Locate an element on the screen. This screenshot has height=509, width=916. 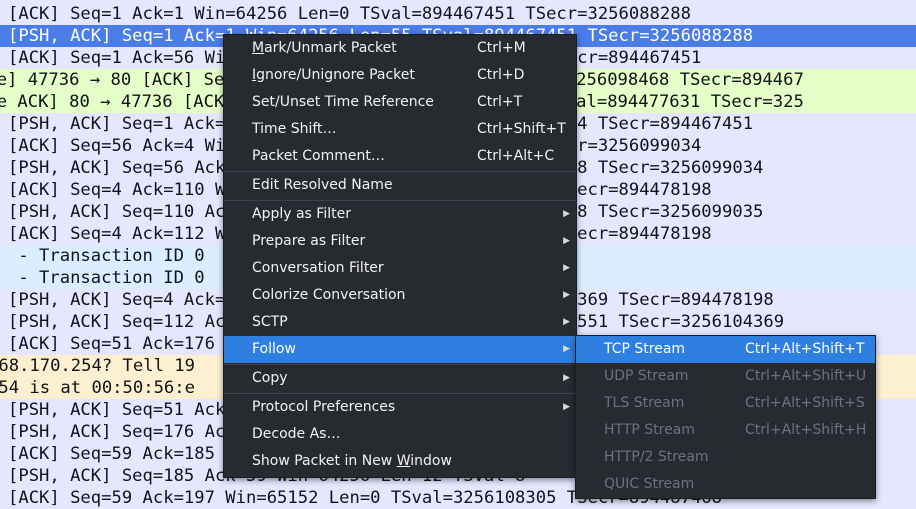
menu-item-shortcut: Ctrl+Alt+Shift+T is located at coordinates (805, 349).